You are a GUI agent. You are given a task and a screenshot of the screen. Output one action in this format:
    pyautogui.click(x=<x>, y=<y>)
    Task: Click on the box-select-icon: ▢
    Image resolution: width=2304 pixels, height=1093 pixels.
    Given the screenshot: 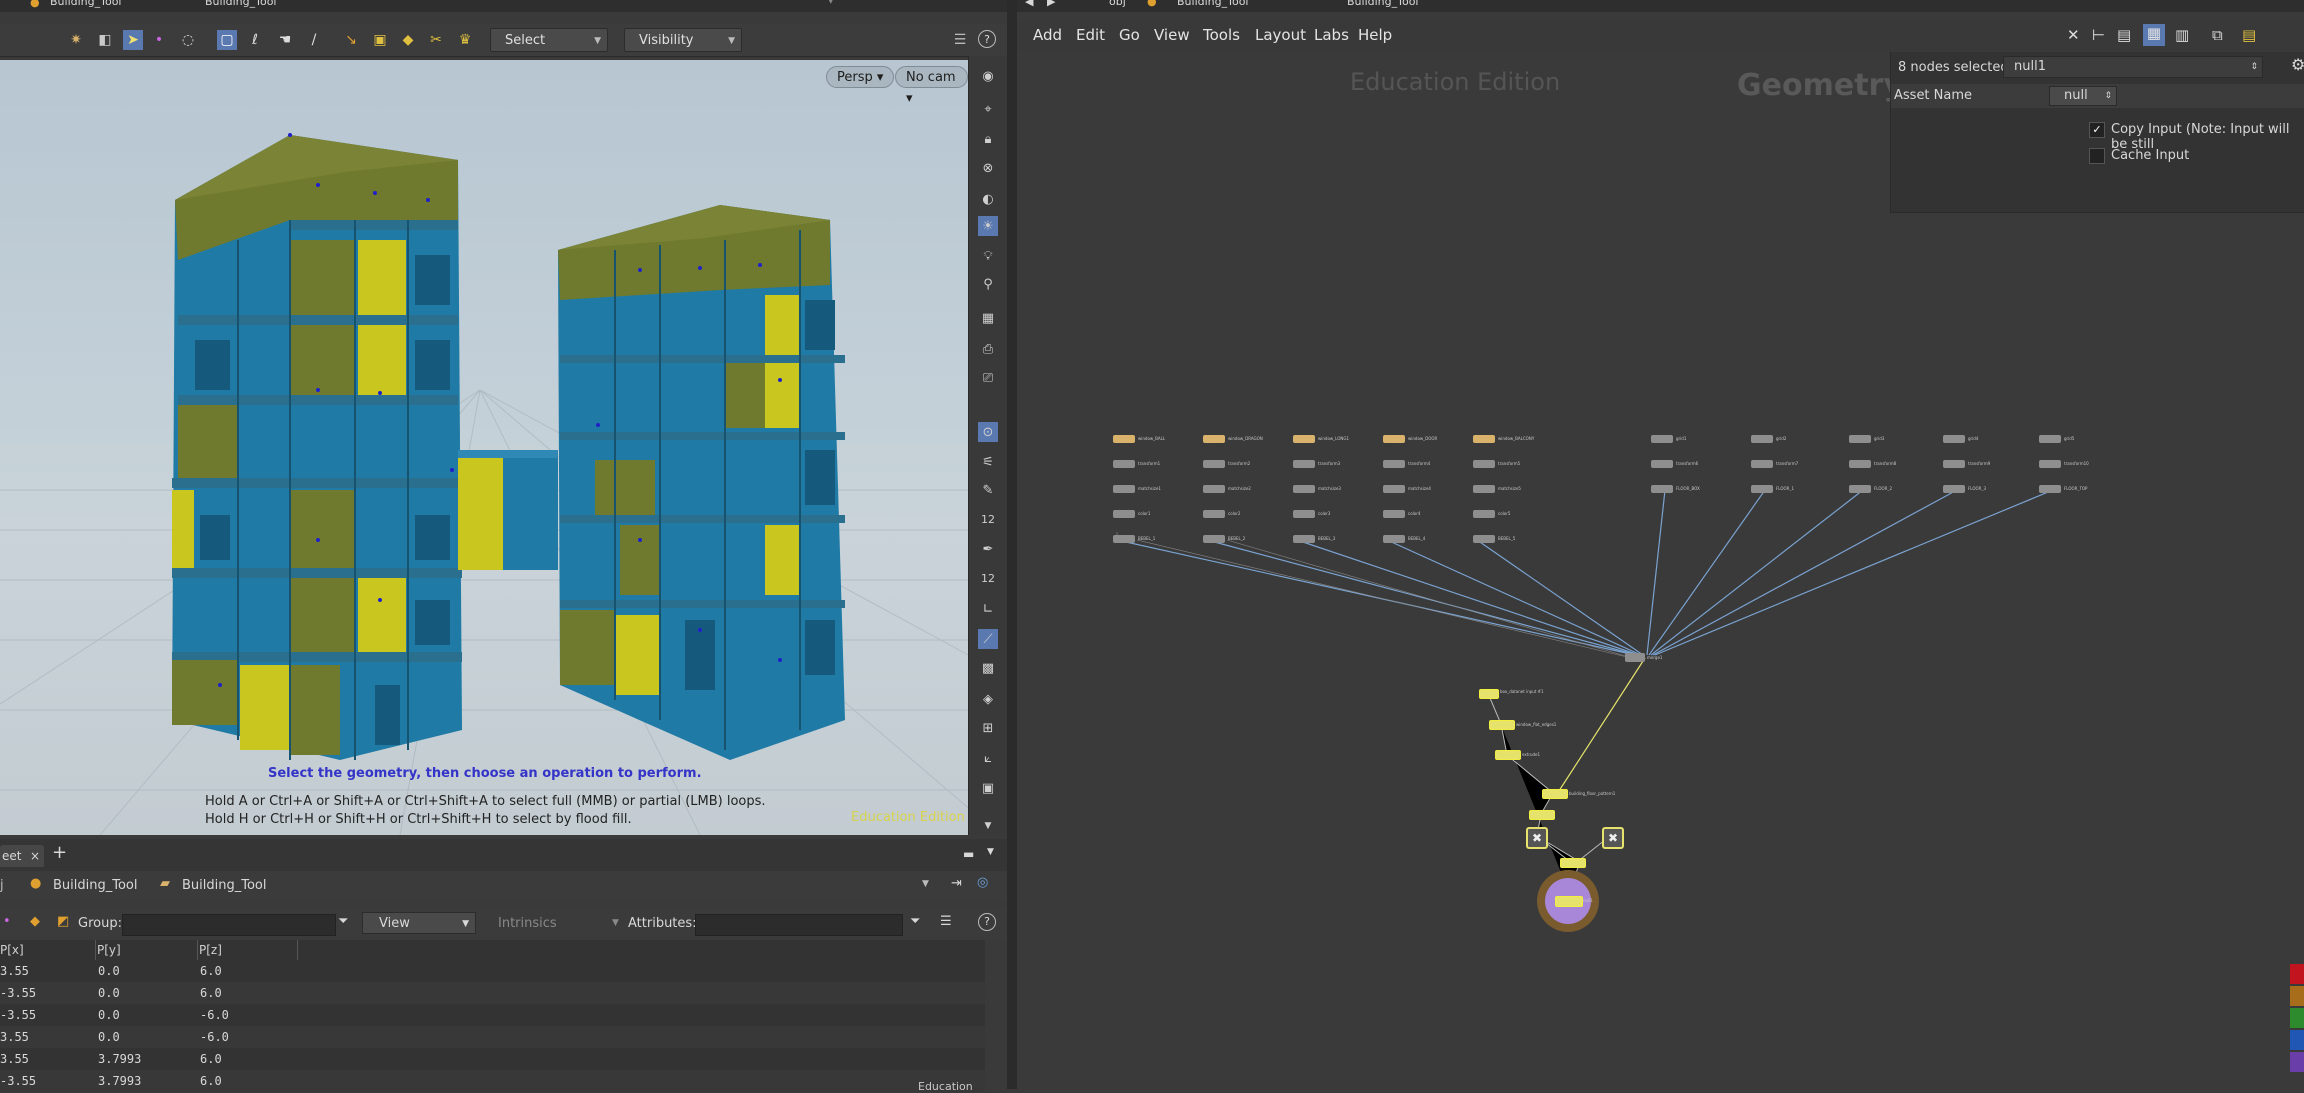 What is the action you would take?
    pyautogui.click(x=227, y=40)
    